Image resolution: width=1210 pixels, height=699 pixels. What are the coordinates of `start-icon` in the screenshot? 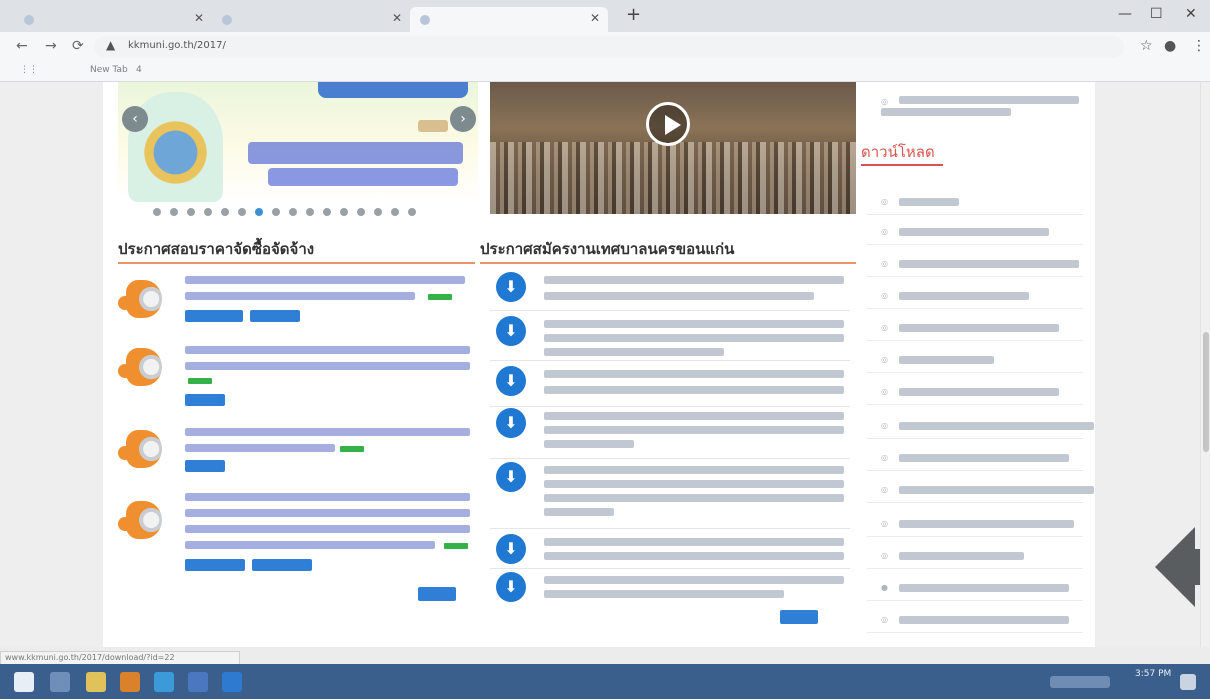 It's located at (24, 682).